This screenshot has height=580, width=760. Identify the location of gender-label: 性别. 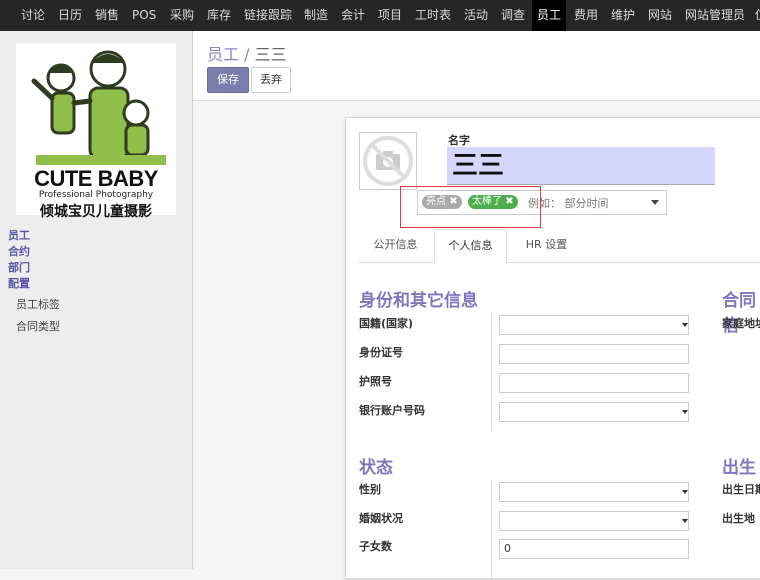
(370, 489).